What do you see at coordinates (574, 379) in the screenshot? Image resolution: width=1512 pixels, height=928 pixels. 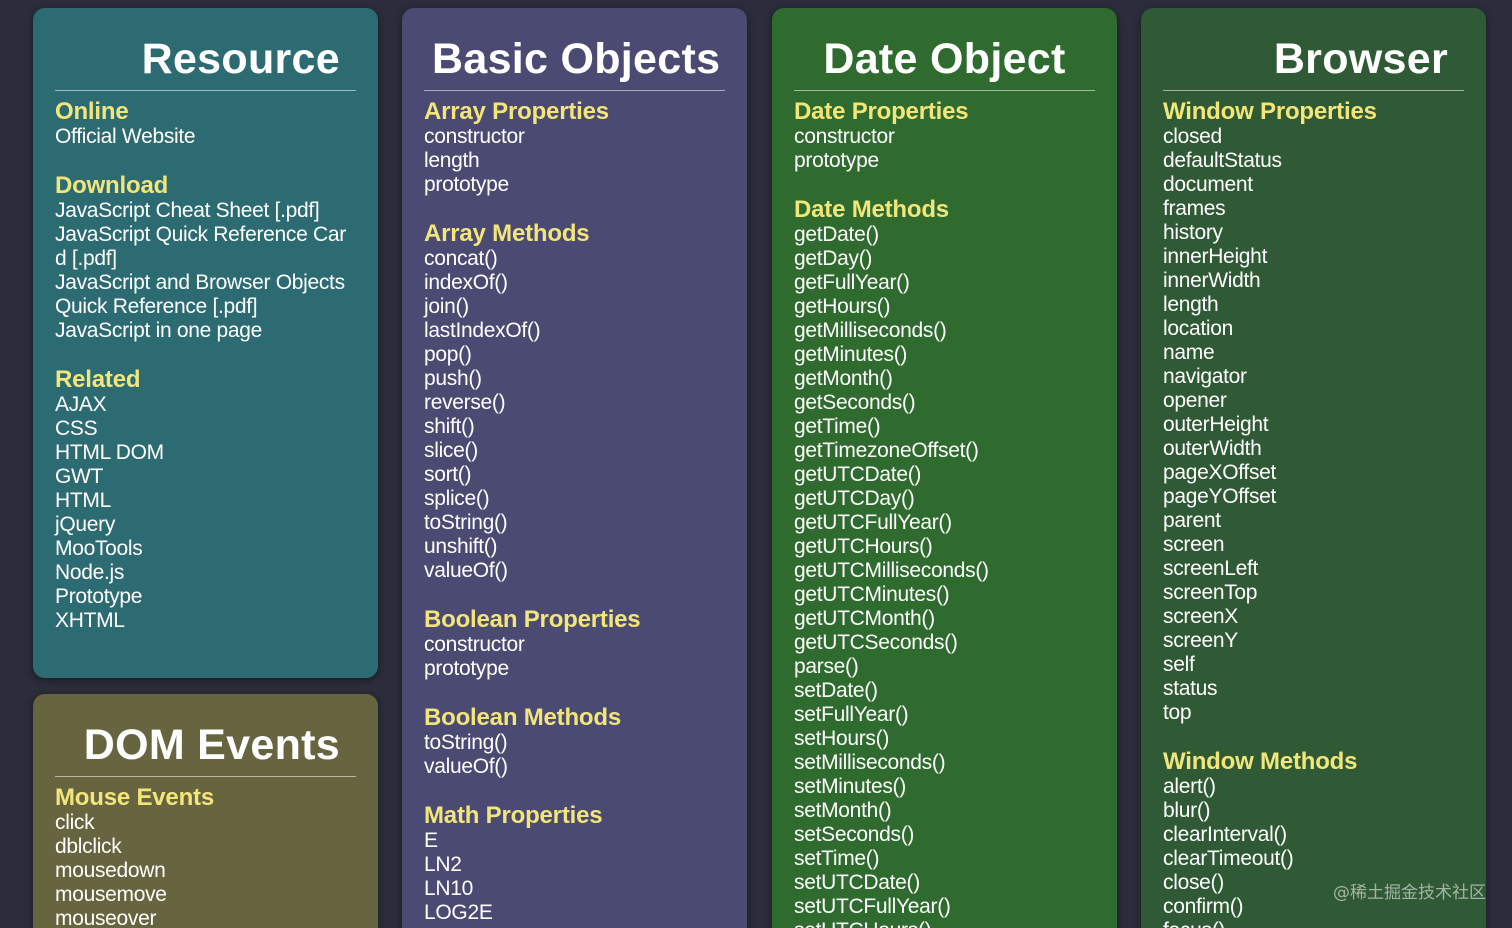 I see `array-method-link: push()` at bounding box center [574, 379].